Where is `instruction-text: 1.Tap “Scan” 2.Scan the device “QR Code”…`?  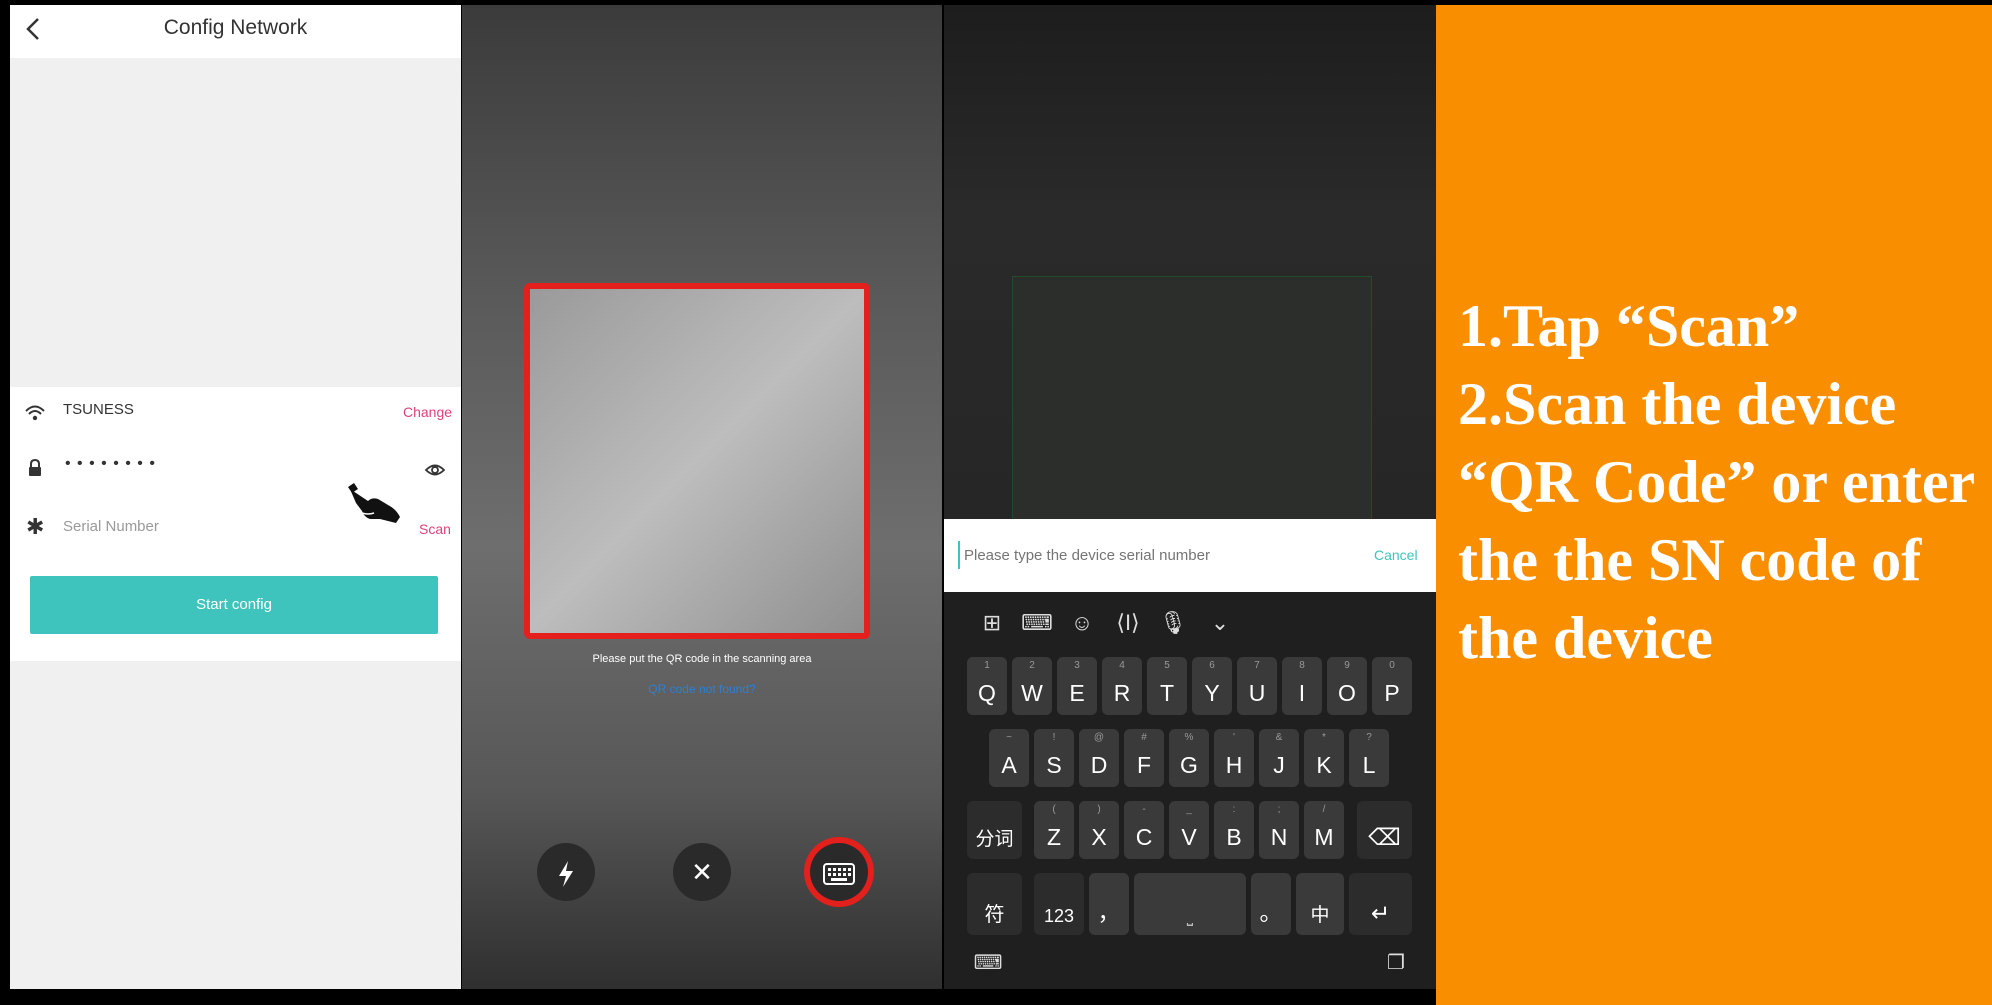
instruction-text: 1.Tap “Scan” 2.Scan the device “QR Code”… is located at coordinates (1718, 482).